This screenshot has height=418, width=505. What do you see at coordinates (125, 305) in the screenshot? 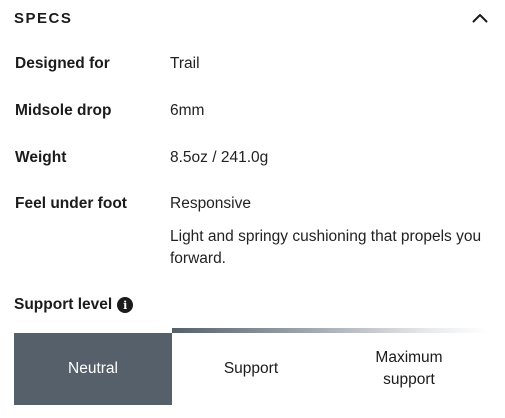
I see `info-icon: i` at bounding box center [125, 305].